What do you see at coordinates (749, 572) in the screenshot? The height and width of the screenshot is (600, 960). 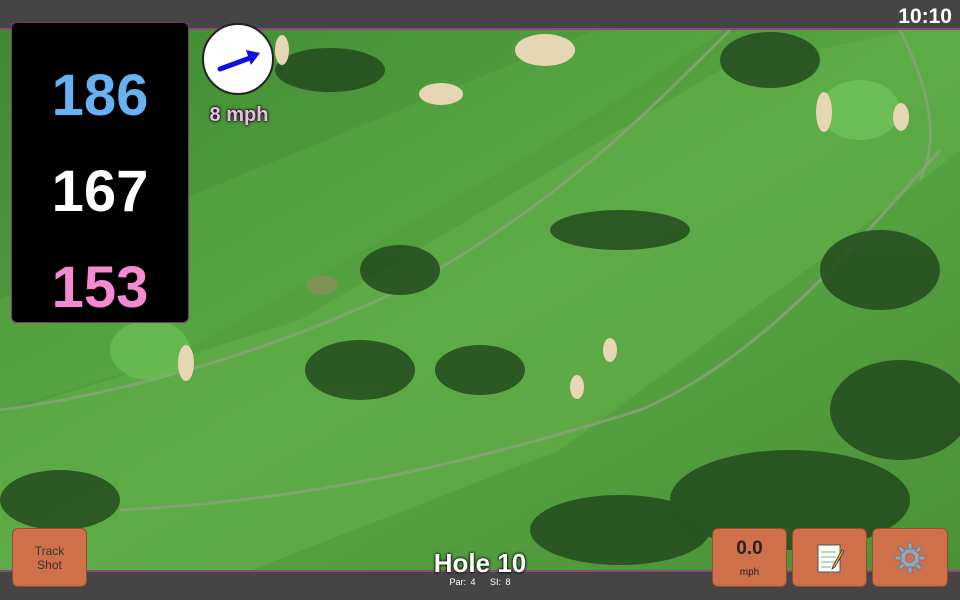 I see `speed-unit: mph` at bounding box center [749, 572].